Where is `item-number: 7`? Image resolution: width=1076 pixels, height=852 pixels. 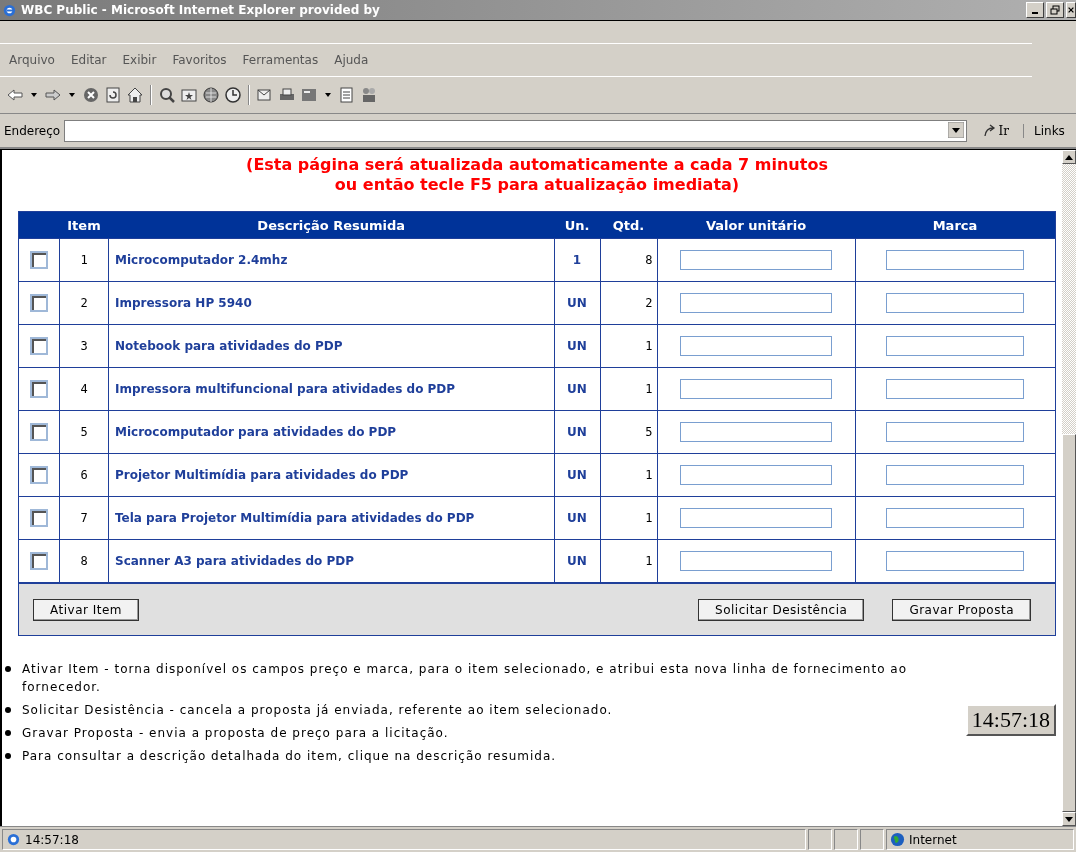 item-number: 7 is located at coordinates (84, 518).